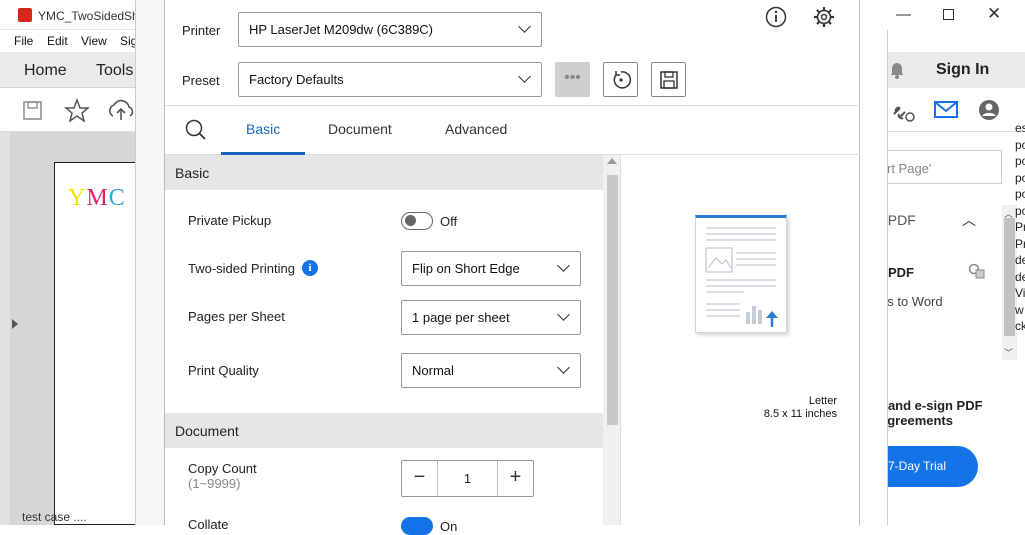  What do you see at coordinates (903, 14) in the screenshot?
I see `minimize-icon: —` at bounding box center [903, 14].